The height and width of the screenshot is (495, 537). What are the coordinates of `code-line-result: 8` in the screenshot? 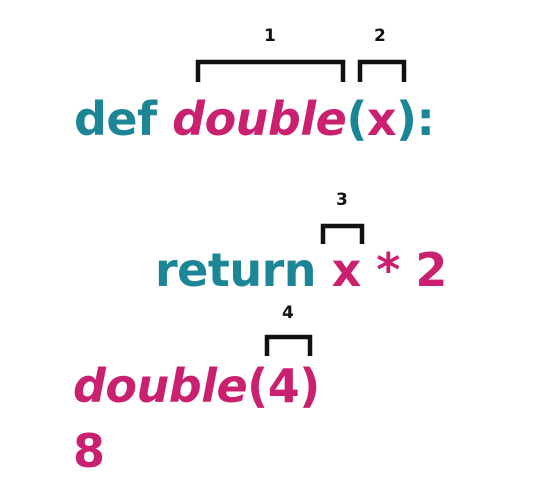 It's located at (89, 451).